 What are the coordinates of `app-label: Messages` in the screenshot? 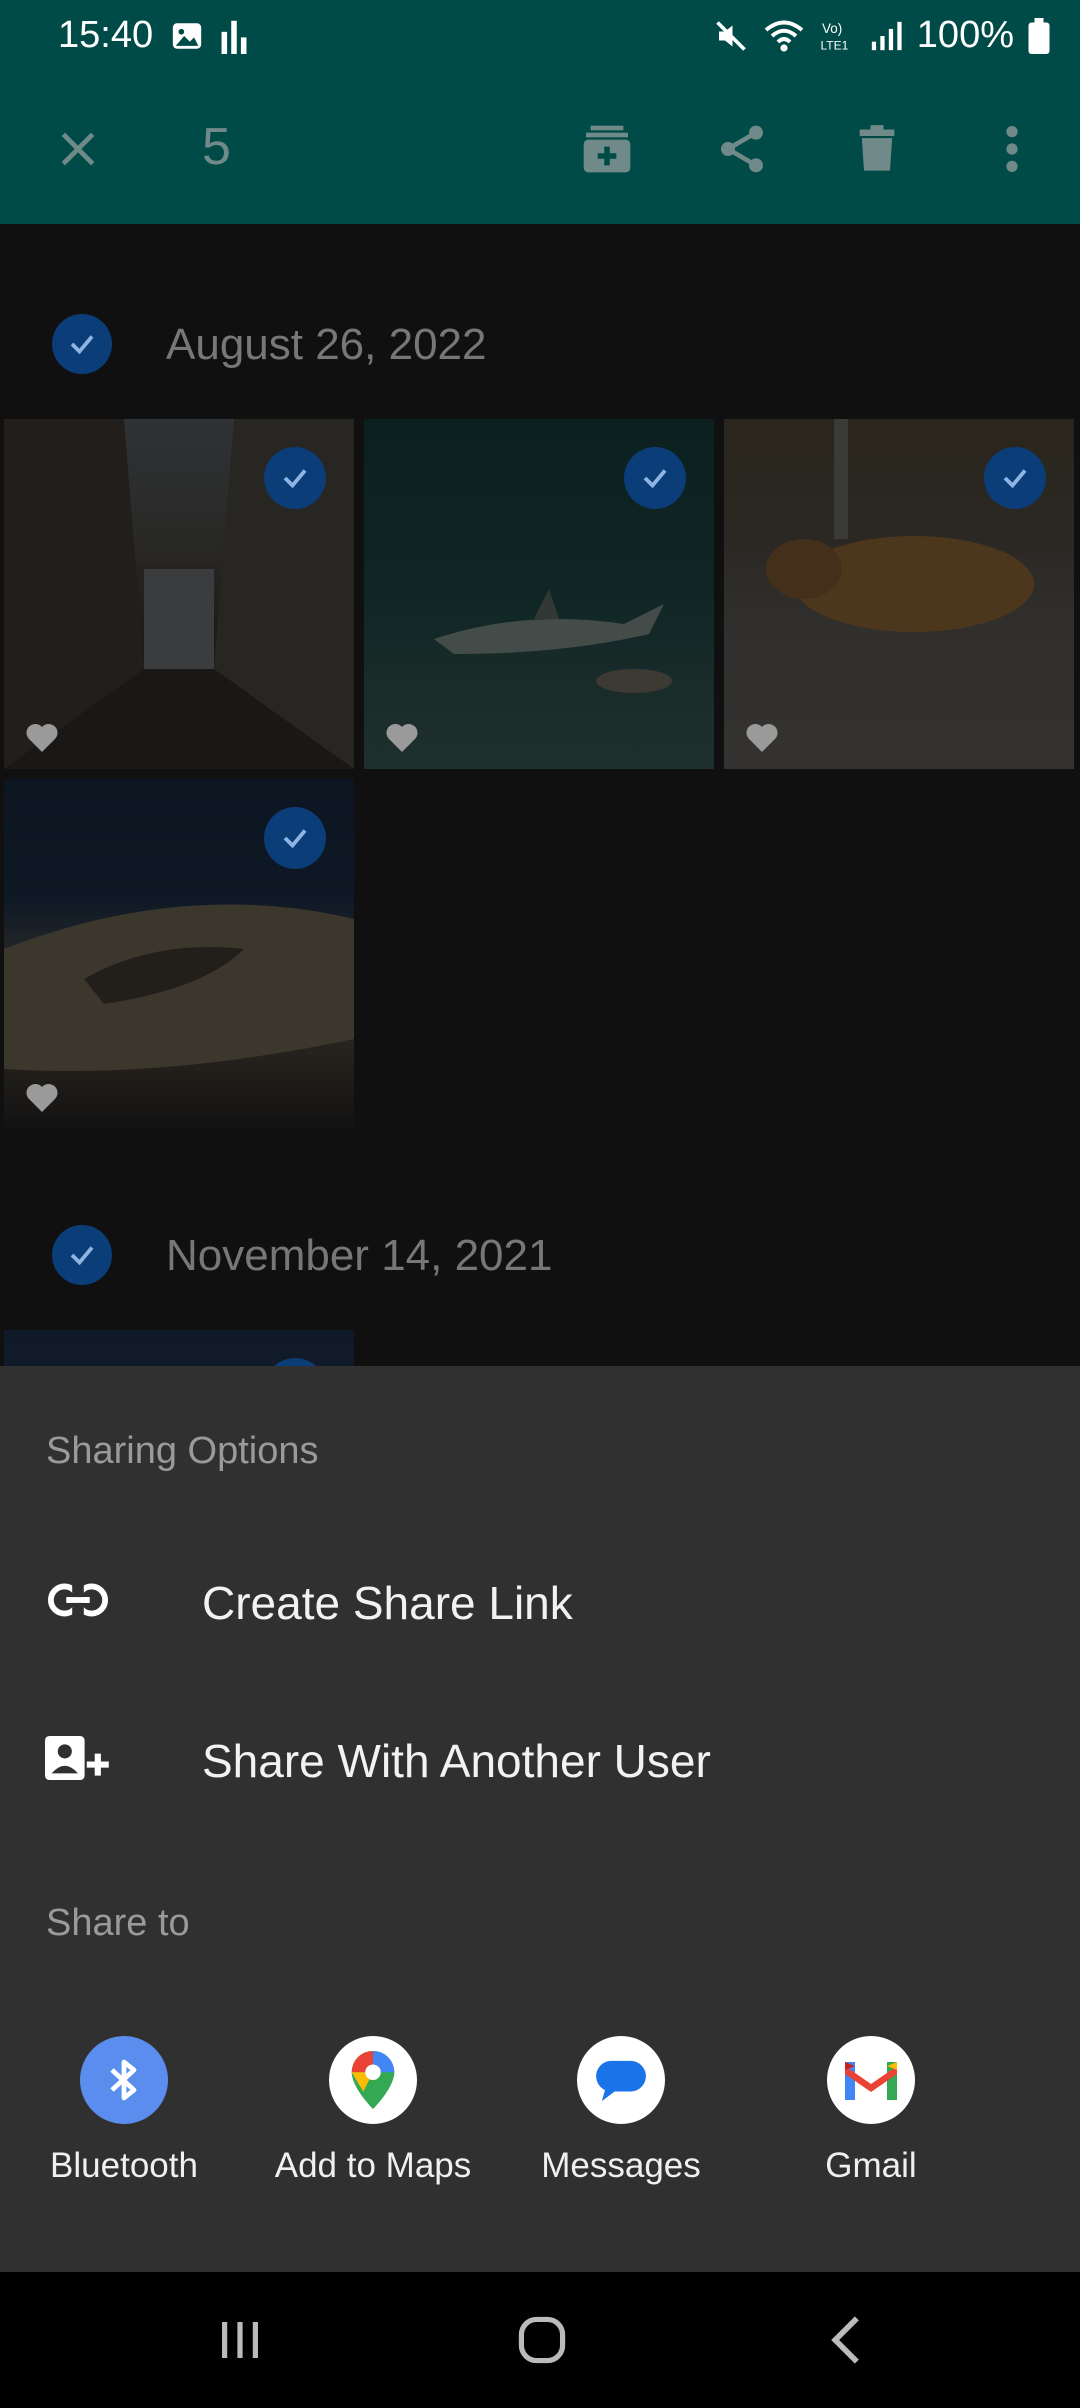 It's located at (621, 2165).